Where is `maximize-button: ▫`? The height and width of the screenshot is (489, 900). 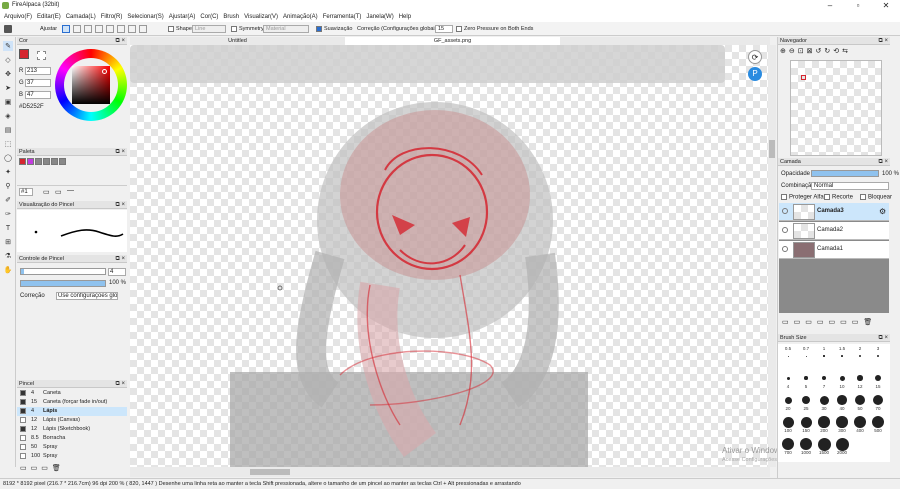
maximize-button: ▫ is located at coordinates (858, 6).